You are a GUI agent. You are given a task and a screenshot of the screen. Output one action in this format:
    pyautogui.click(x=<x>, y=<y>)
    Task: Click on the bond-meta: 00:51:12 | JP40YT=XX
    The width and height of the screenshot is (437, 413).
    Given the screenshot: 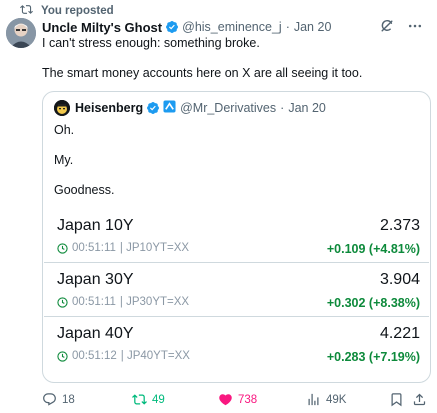 What is the action you would take?
    pyautogui.click(x=123, y=356)
    